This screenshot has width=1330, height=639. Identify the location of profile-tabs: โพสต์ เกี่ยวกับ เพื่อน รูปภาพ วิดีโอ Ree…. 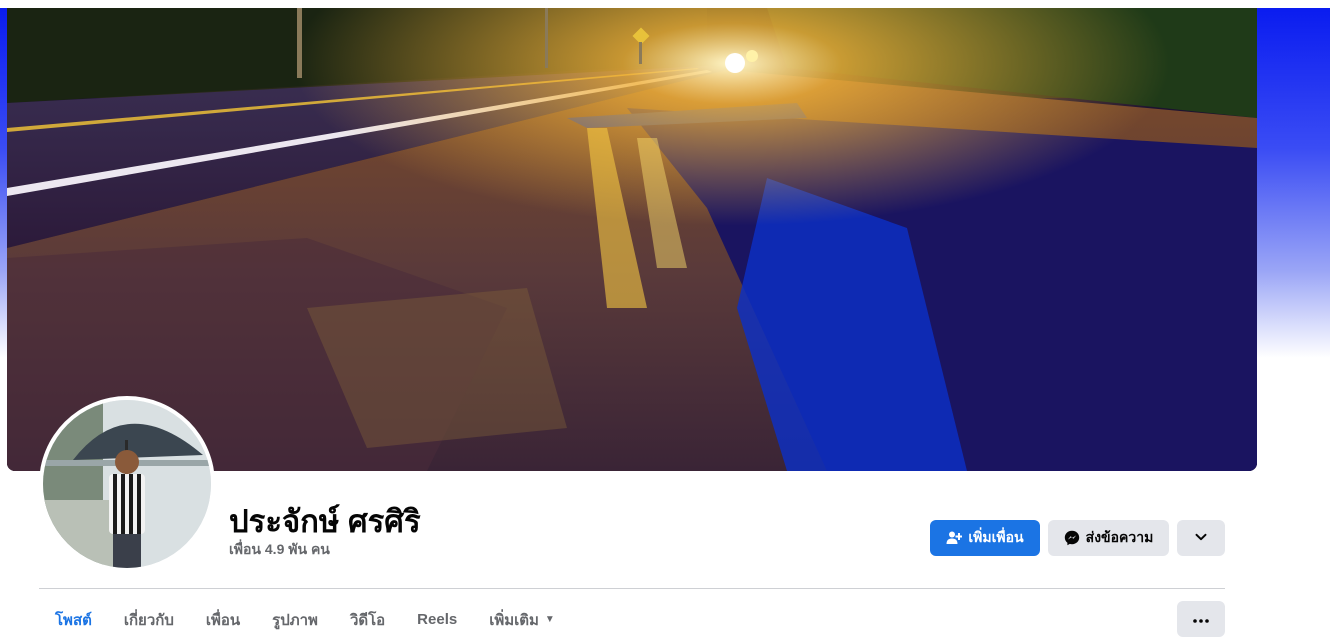
(305, 619).